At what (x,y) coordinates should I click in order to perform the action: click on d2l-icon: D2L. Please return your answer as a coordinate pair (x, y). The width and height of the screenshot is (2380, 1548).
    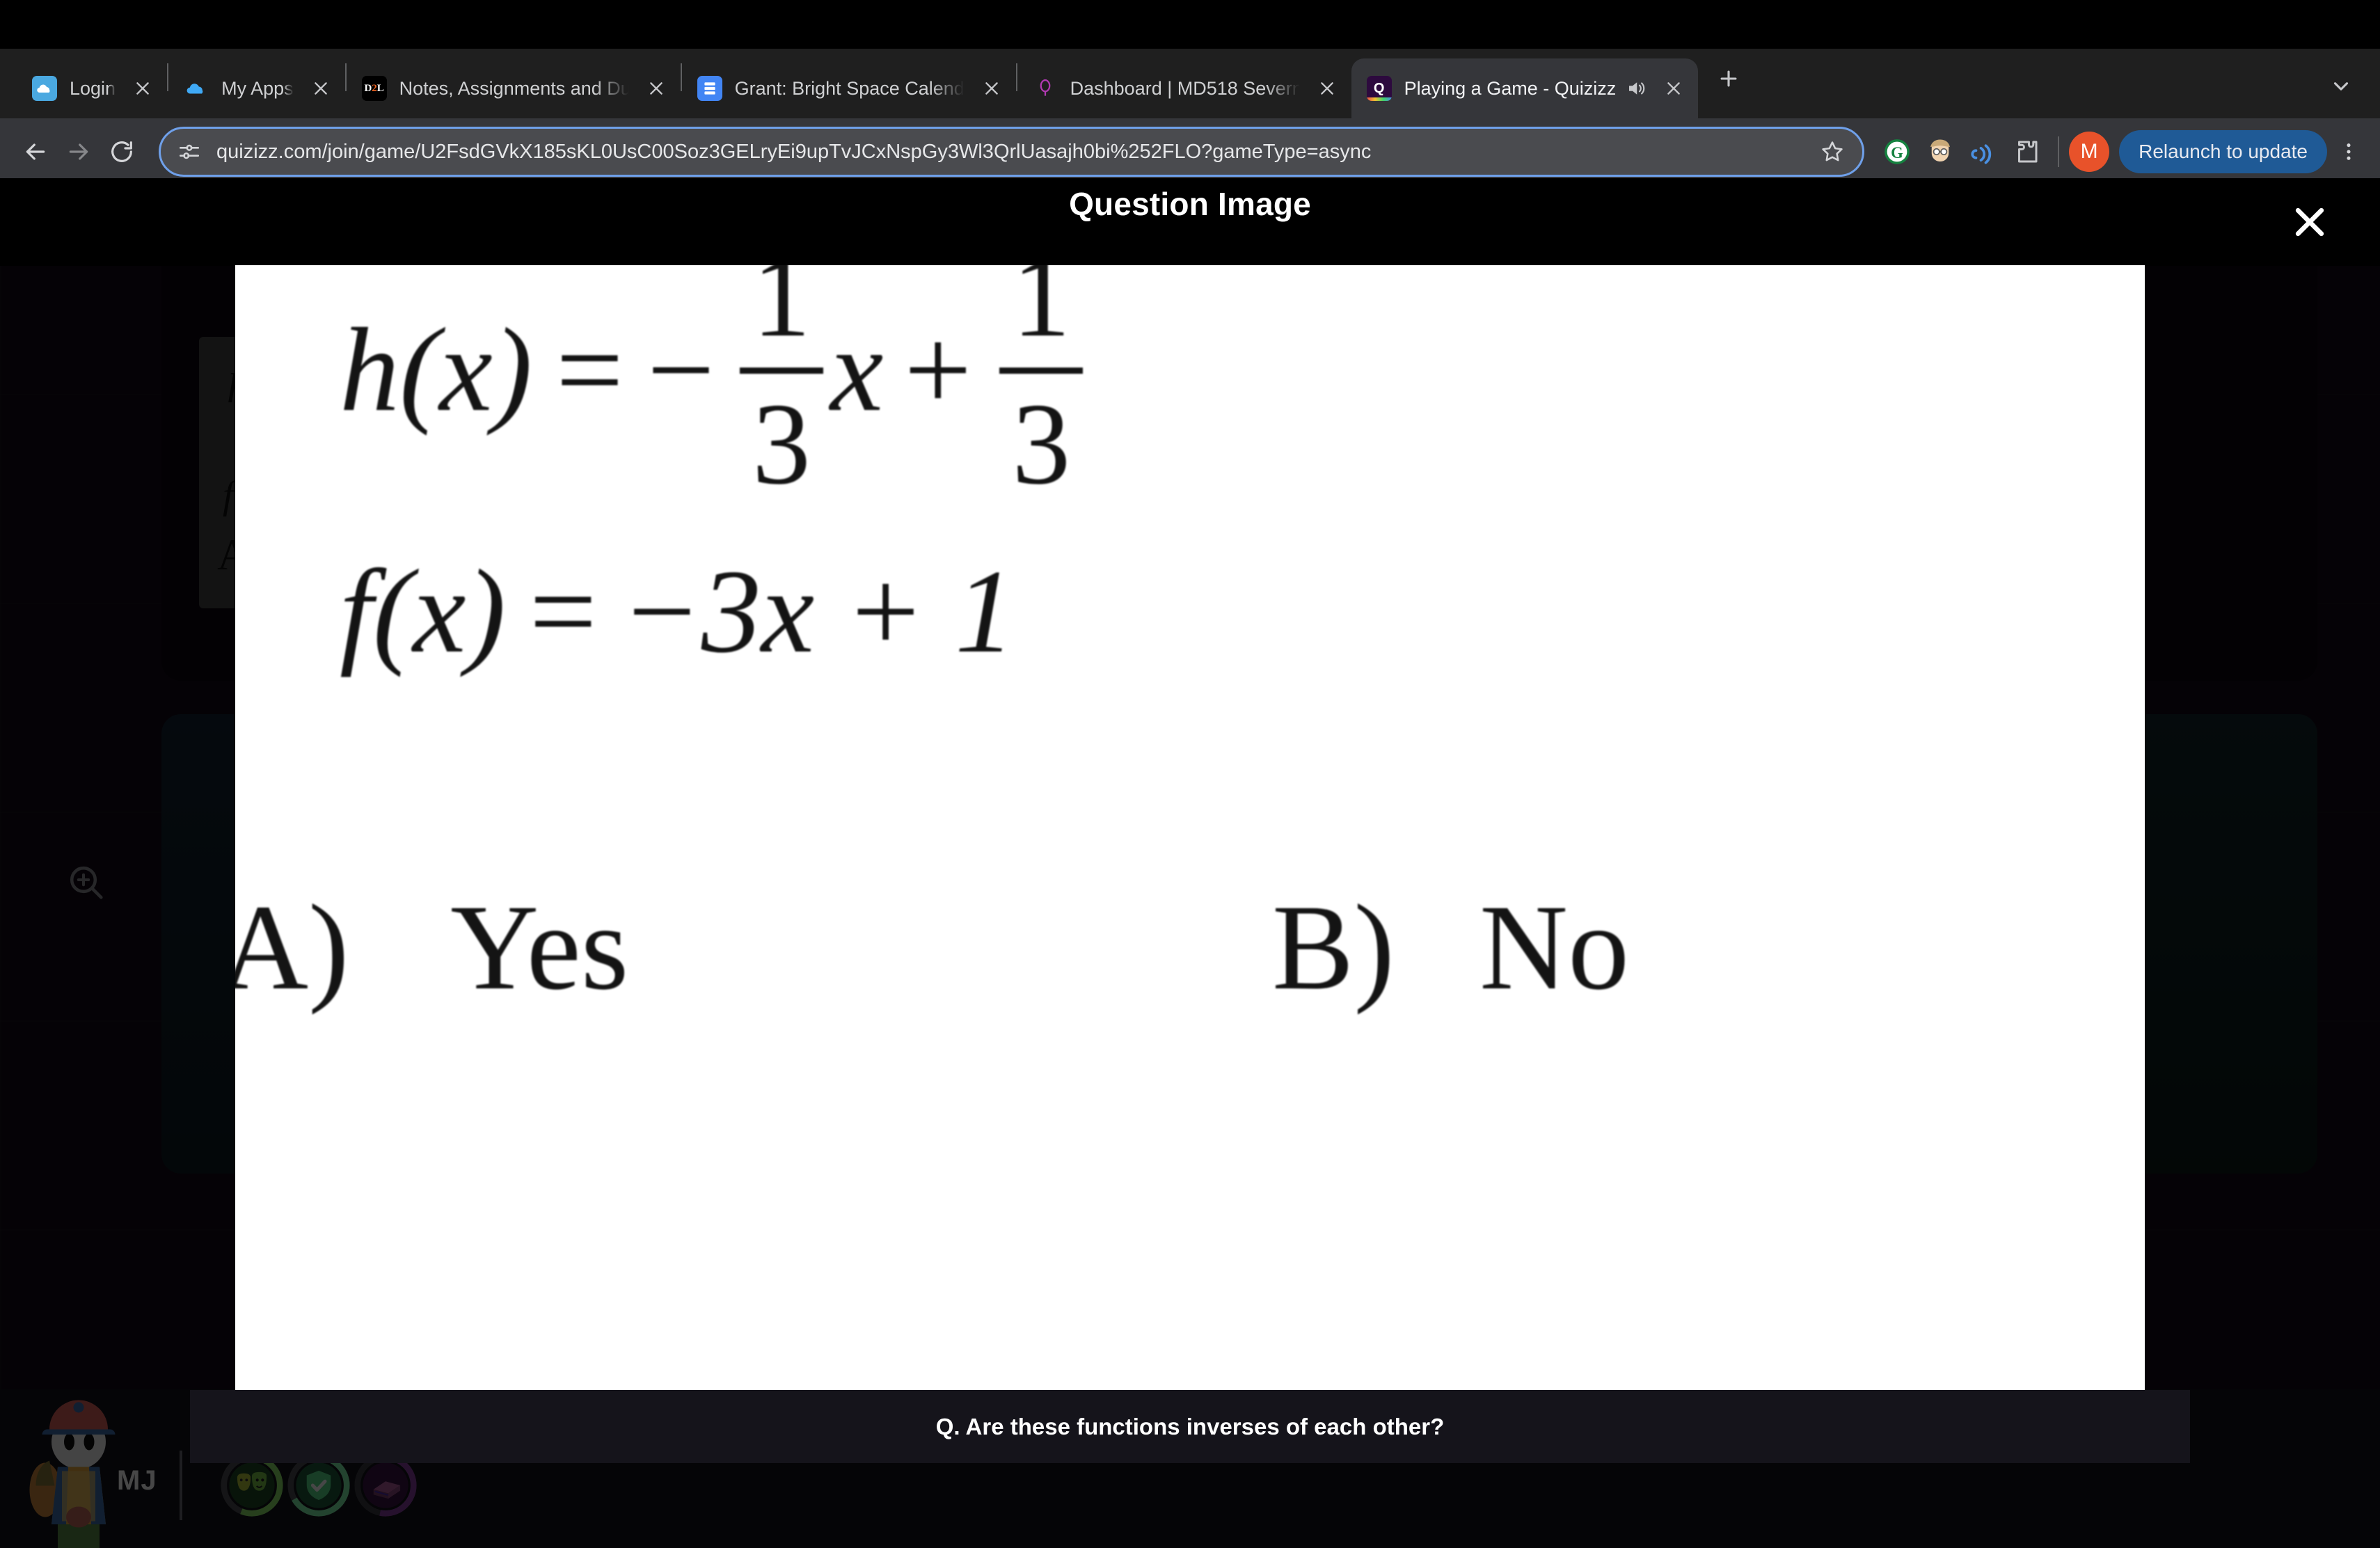
    Looking at the image, I should click on (374, 88).